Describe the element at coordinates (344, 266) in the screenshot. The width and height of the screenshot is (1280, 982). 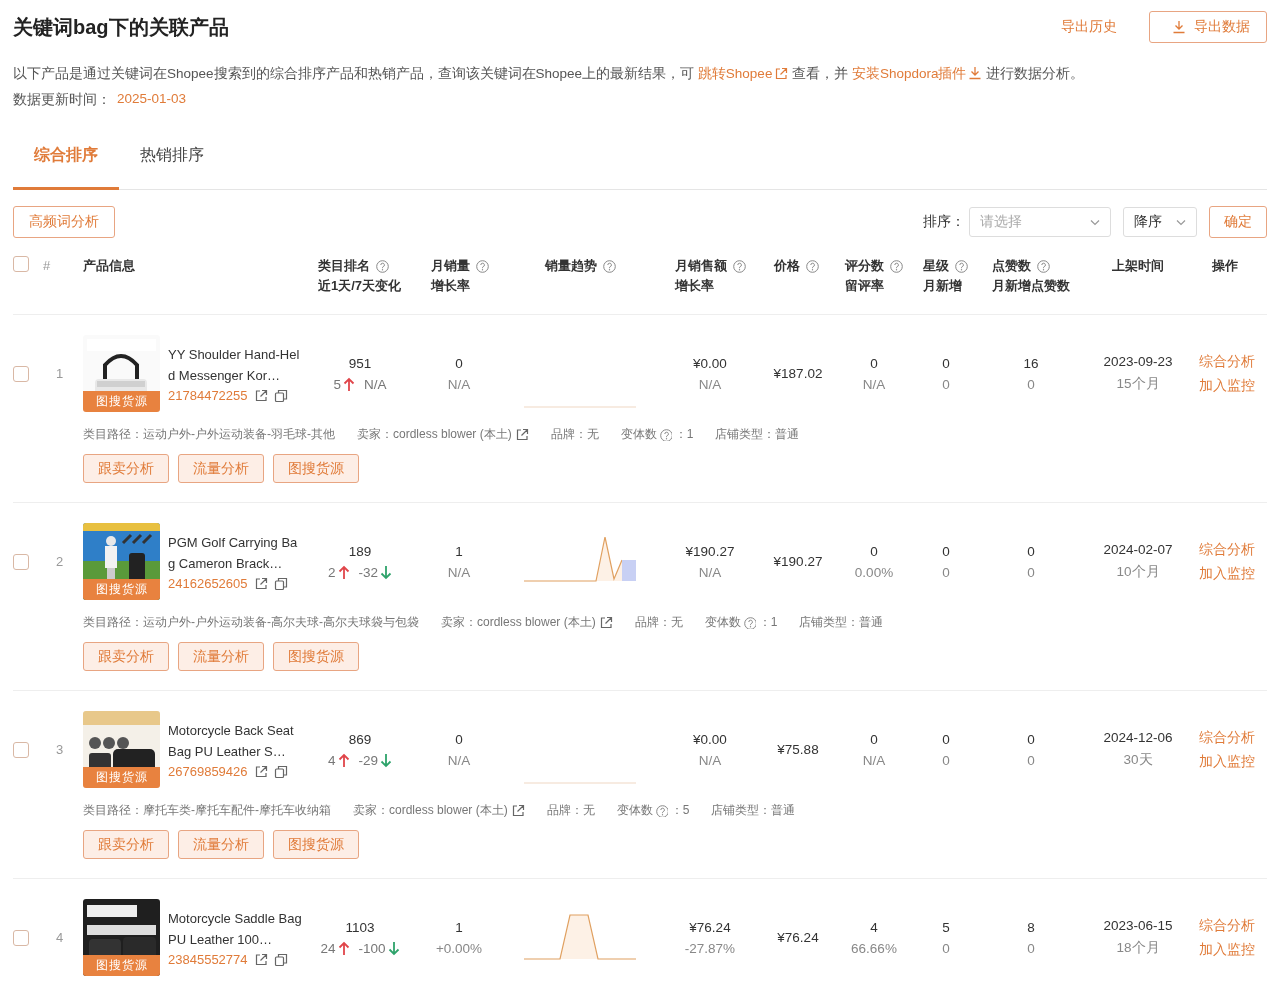
I see `column-header: 类目排名` at that location.